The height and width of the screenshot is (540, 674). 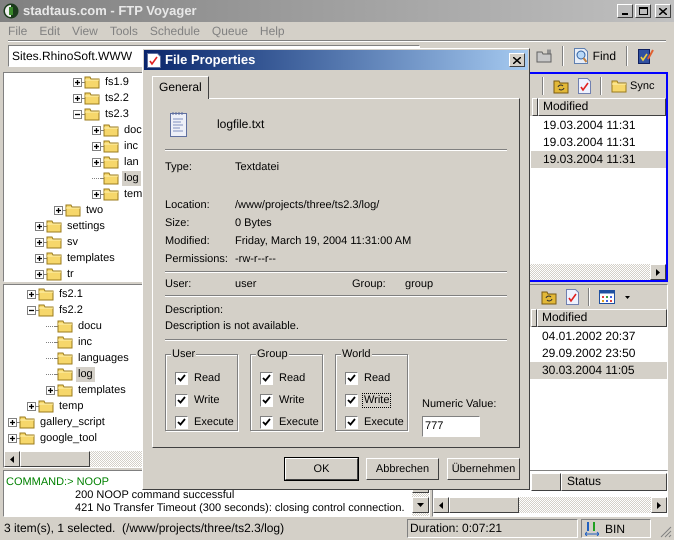 What do you see at coordinates (117, 82) in the screenshot?
I see `tree-item: fs1.9` at bounding box center [117, 82].